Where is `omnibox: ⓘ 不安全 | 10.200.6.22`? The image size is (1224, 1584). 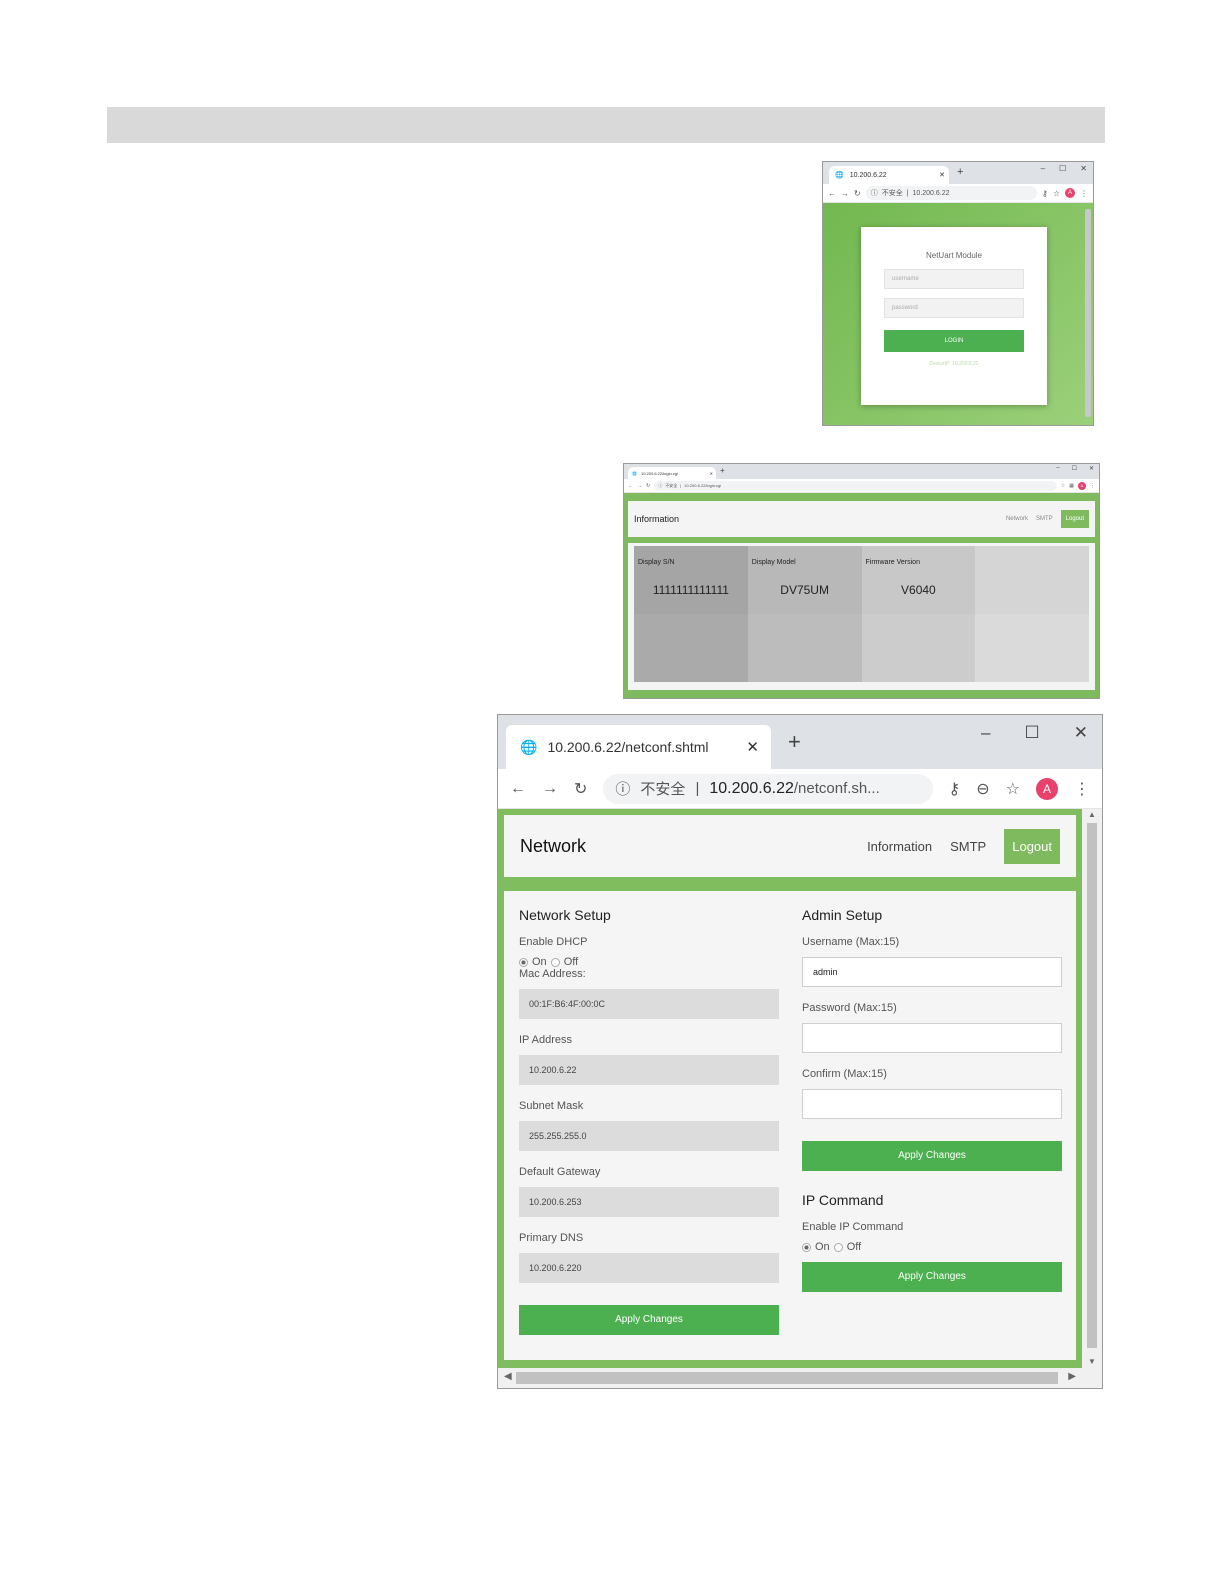
omnibox: ⓘ 不安全 | 10.200.6.22 is located at coordinates (951, 193).